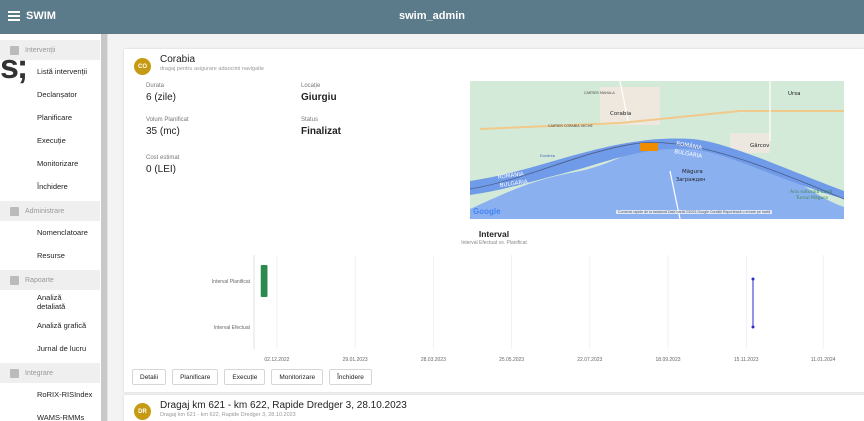 Image resolution: width=864 pixels, height=421 pixels. What do you see at coordinates (50, 348) in the screenshot?
I see `sidebar-item-jurnal-de-lucru: Jurnal de lucru` at bounding box center [50, 348].